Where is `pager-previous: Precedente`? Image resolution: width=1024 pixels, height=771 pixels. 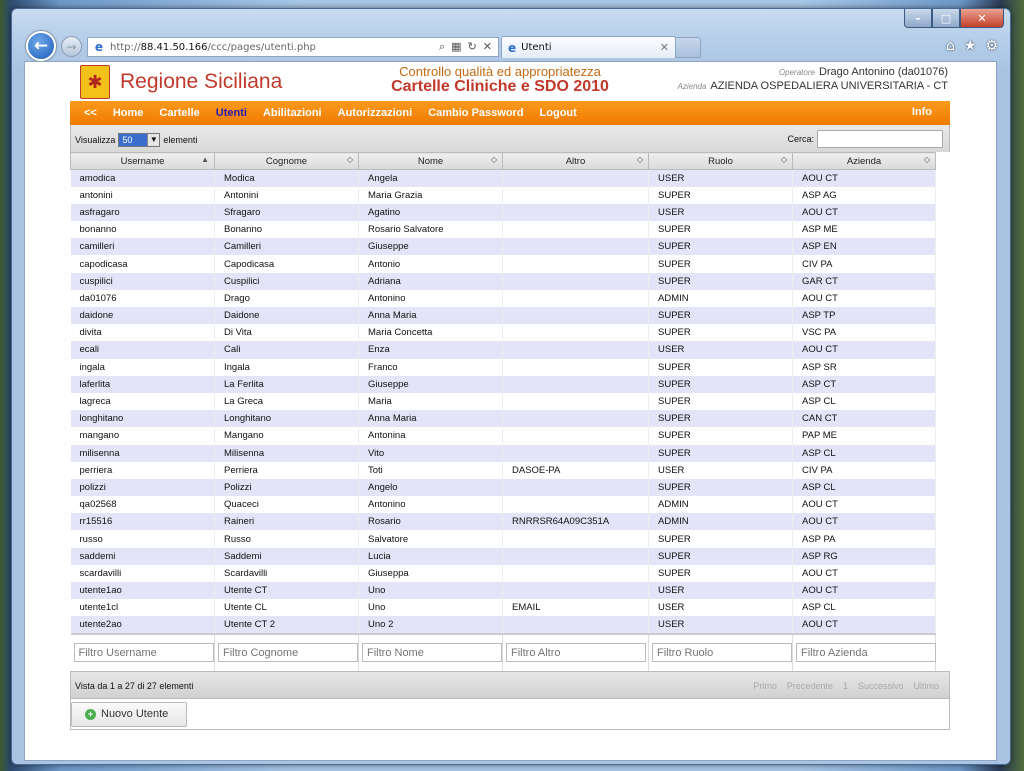 pager-previous: Precedente is located at coordinates (810, 686).